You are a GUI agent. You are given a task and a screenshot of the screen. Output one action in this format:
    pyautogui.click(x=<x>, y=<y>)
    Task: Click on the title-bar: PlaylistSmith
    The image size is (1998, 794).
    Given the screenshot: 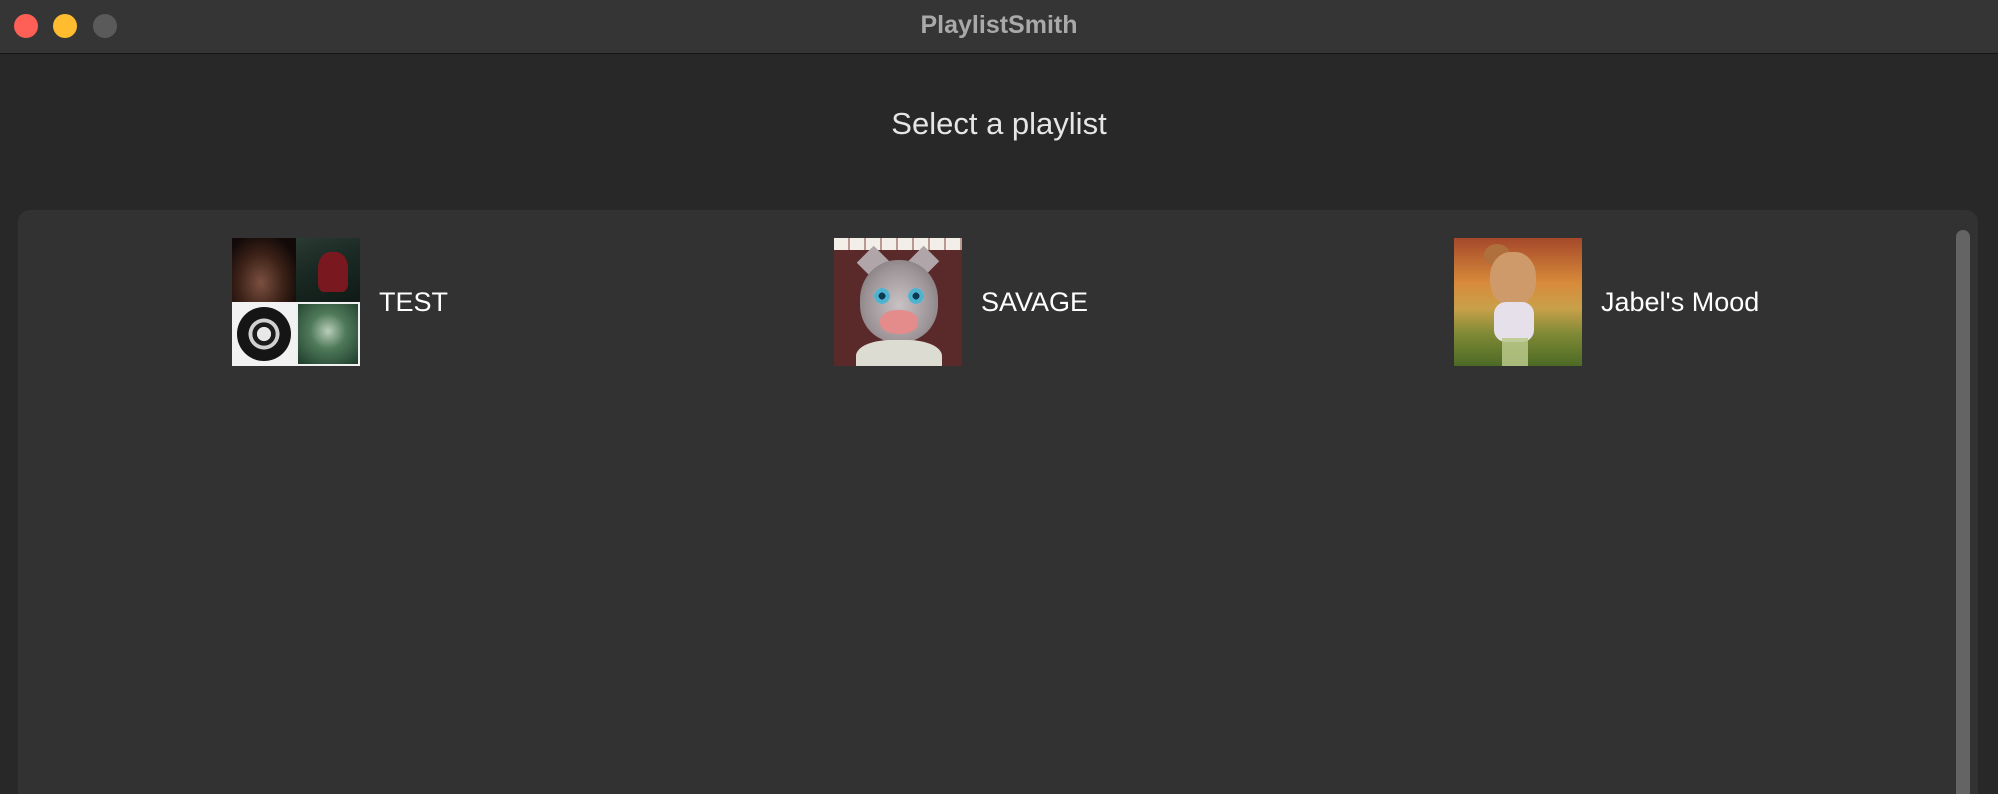 What is the action you would take?
    pyautogui.click(x=999, y=27)
    